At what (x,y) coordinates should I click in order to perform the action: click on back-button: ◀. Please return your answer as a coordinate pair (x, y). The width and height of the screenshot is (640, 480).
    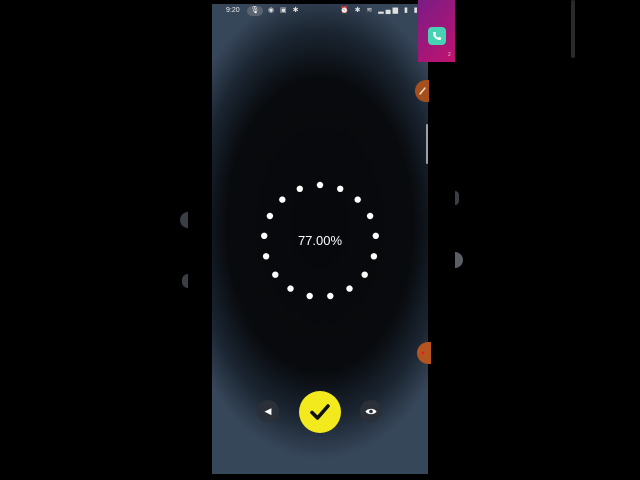
    Looking at the image, I should click on (268, 411).